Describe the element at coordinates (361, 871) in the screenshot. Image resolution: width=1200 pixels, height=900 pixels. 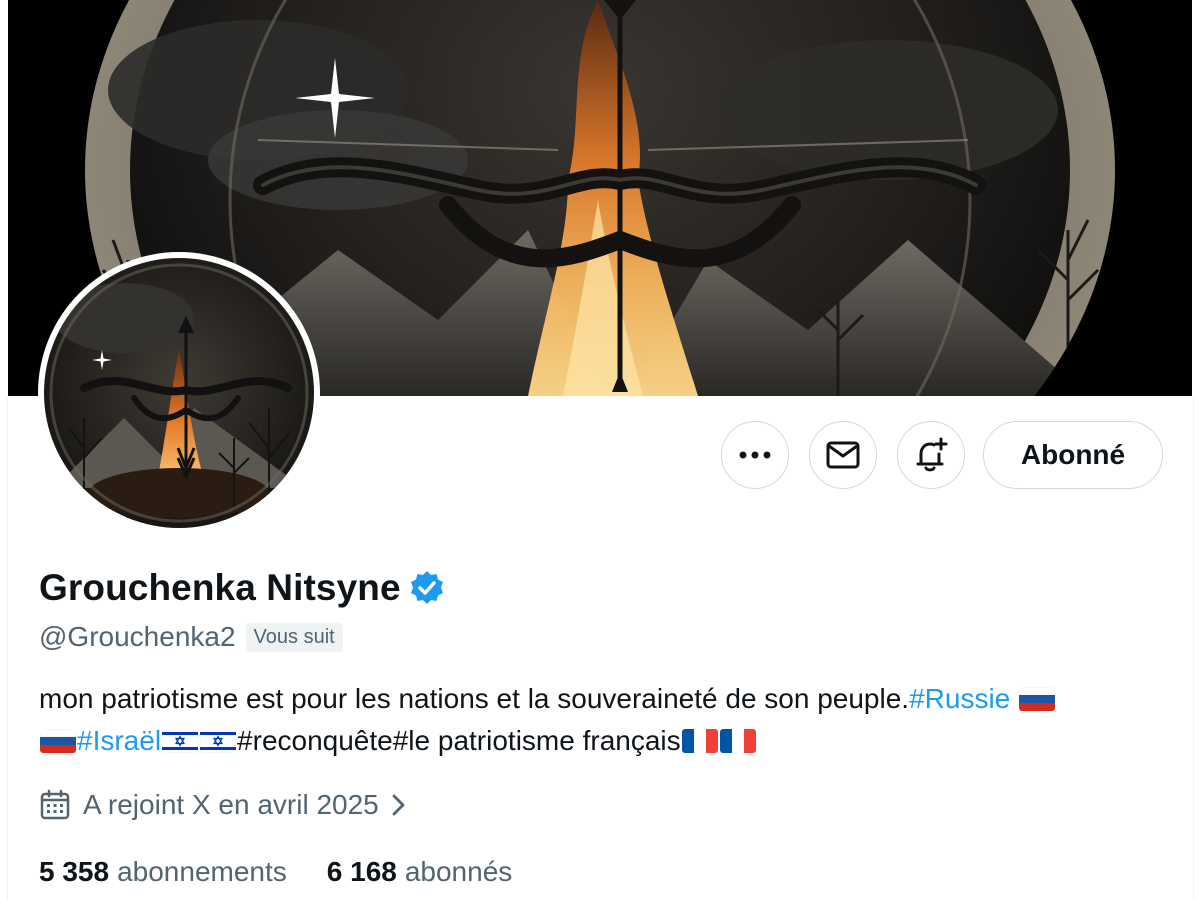
I see `followers-count: 6 168` at that location.